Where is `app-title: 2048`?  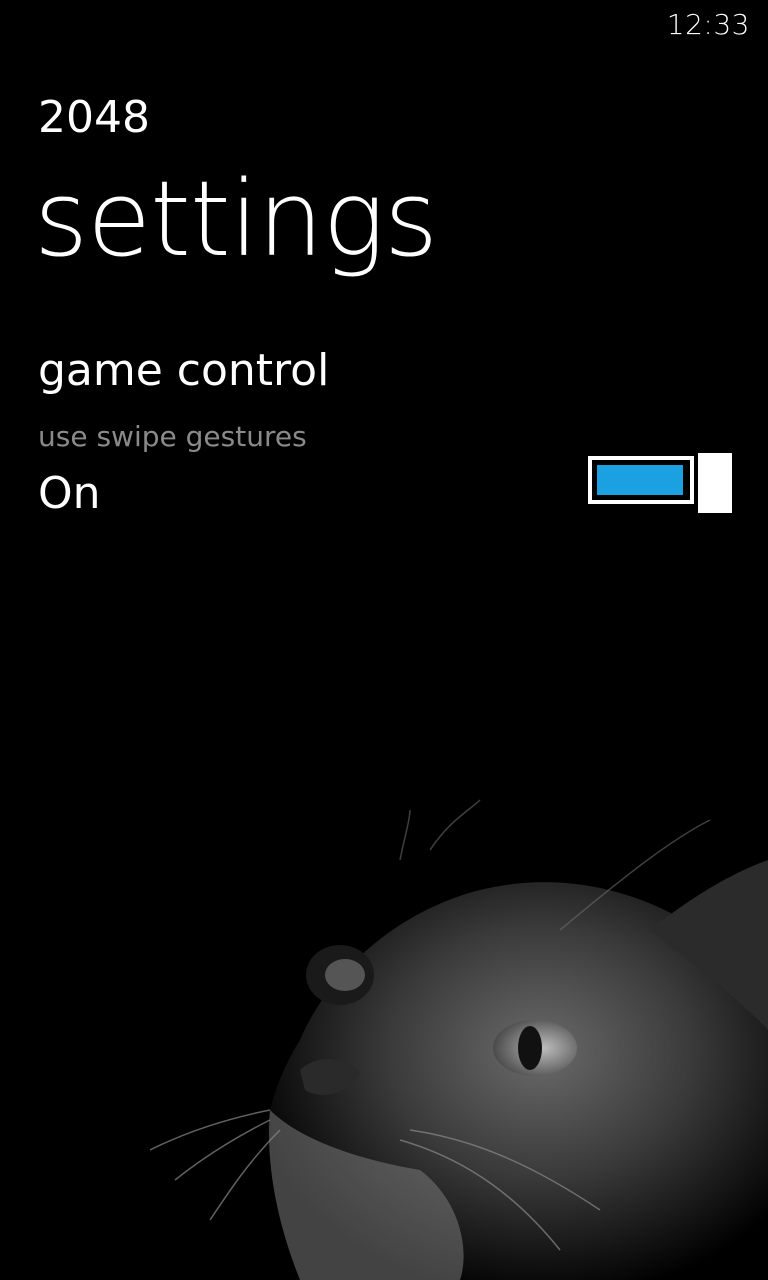 app-title: 2048 is located at coordinates (94, 117).